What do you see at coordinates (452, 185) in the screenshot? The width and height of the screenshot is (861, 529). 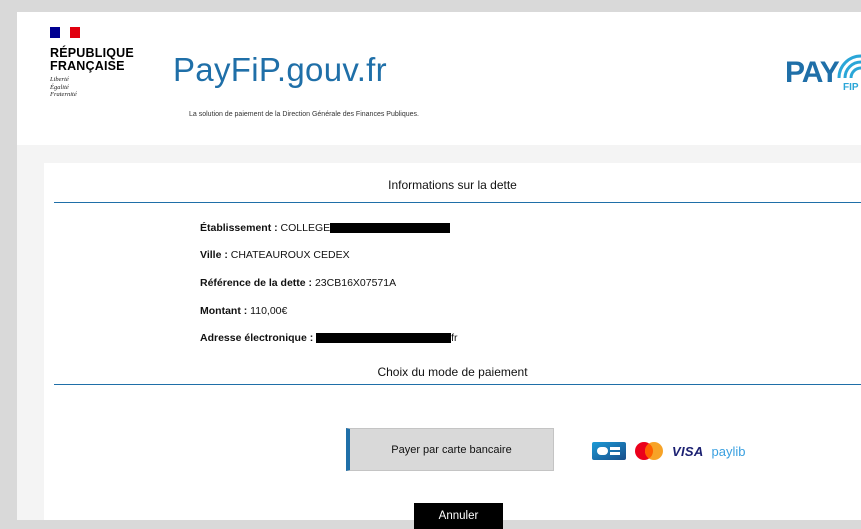 I see `debt-section-title: Informations sur la dette` at bounding box center [452, 185].